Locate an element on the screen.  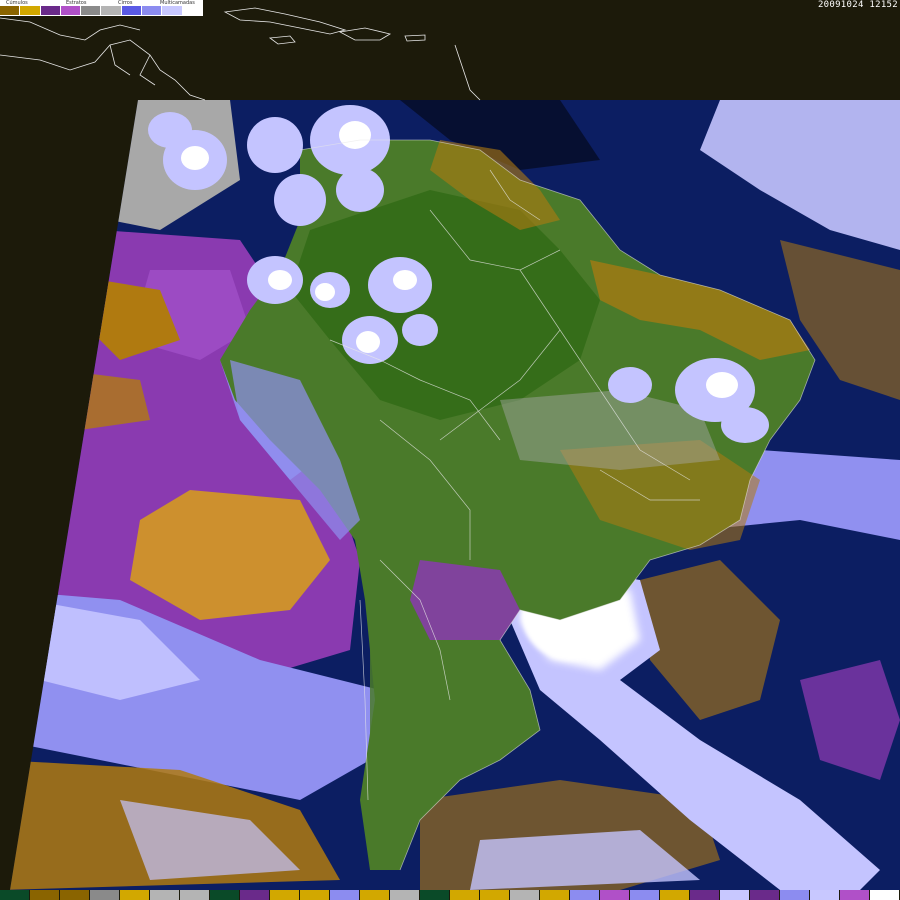
island-hispaniola is located at coordinates (365, 34).